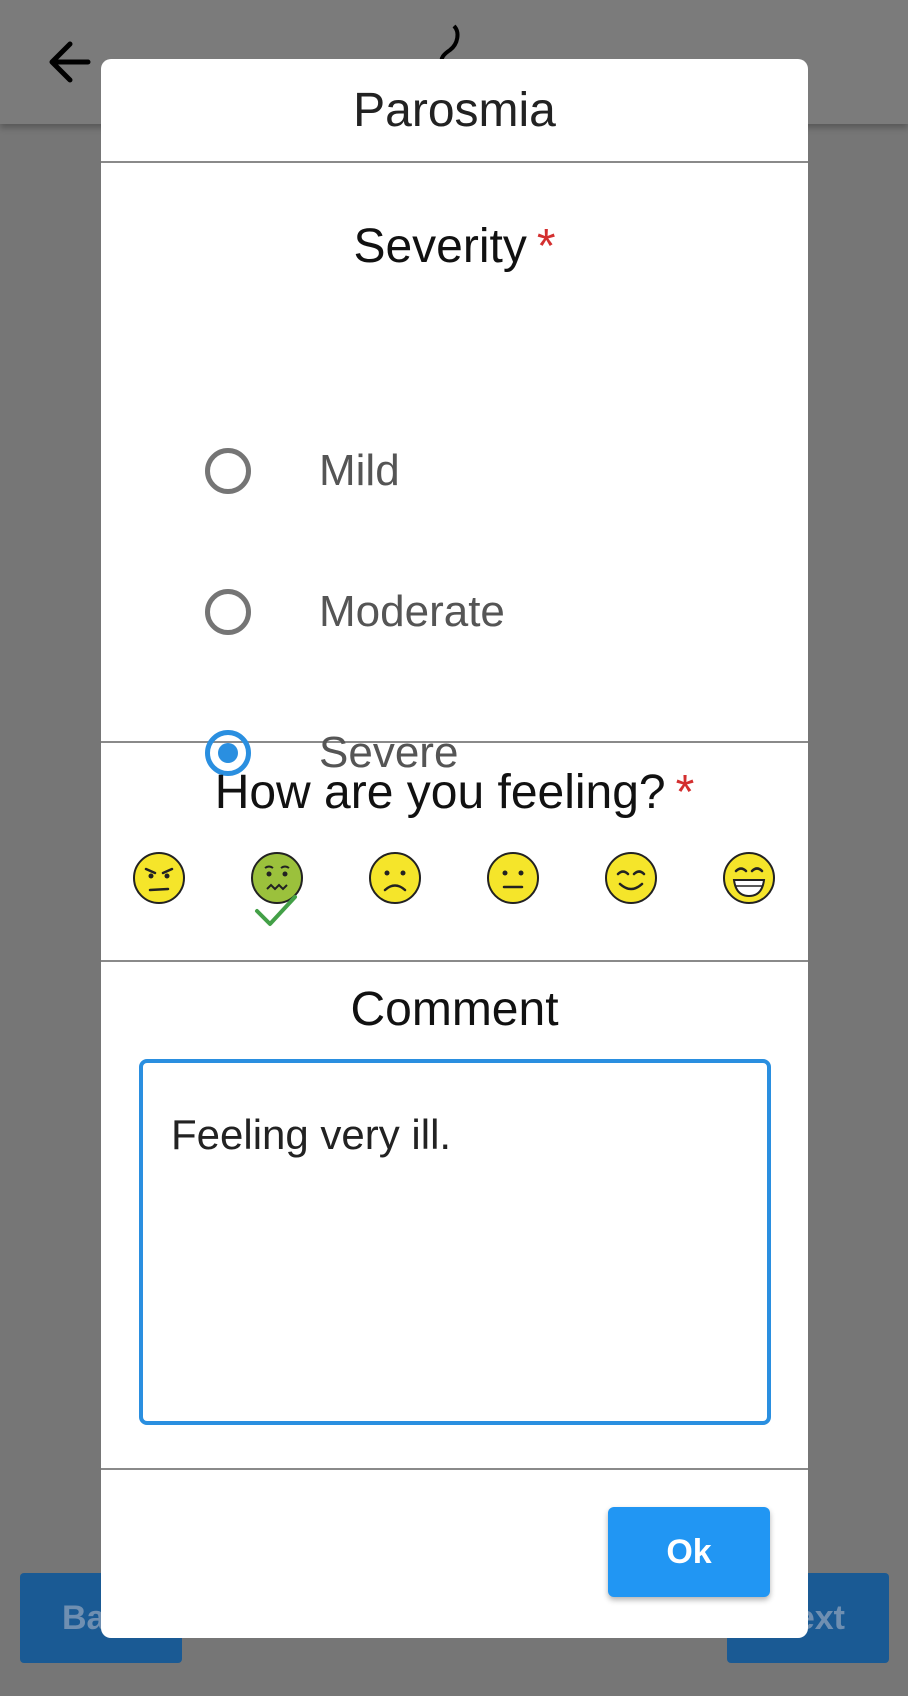 The image size is (908, 1696). What do you see at coordinates (159, 878) in the screenshot?
I see `angry-face-icon` at bounding box center [159, 878].